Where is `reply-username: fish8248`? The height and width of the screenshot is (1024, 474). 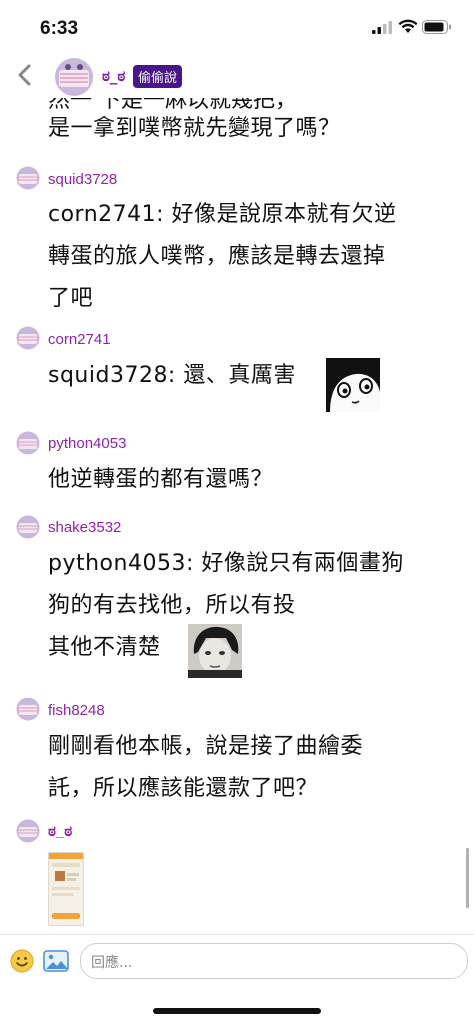 reply-username: fish8248 is located at coordinates (76, 710).